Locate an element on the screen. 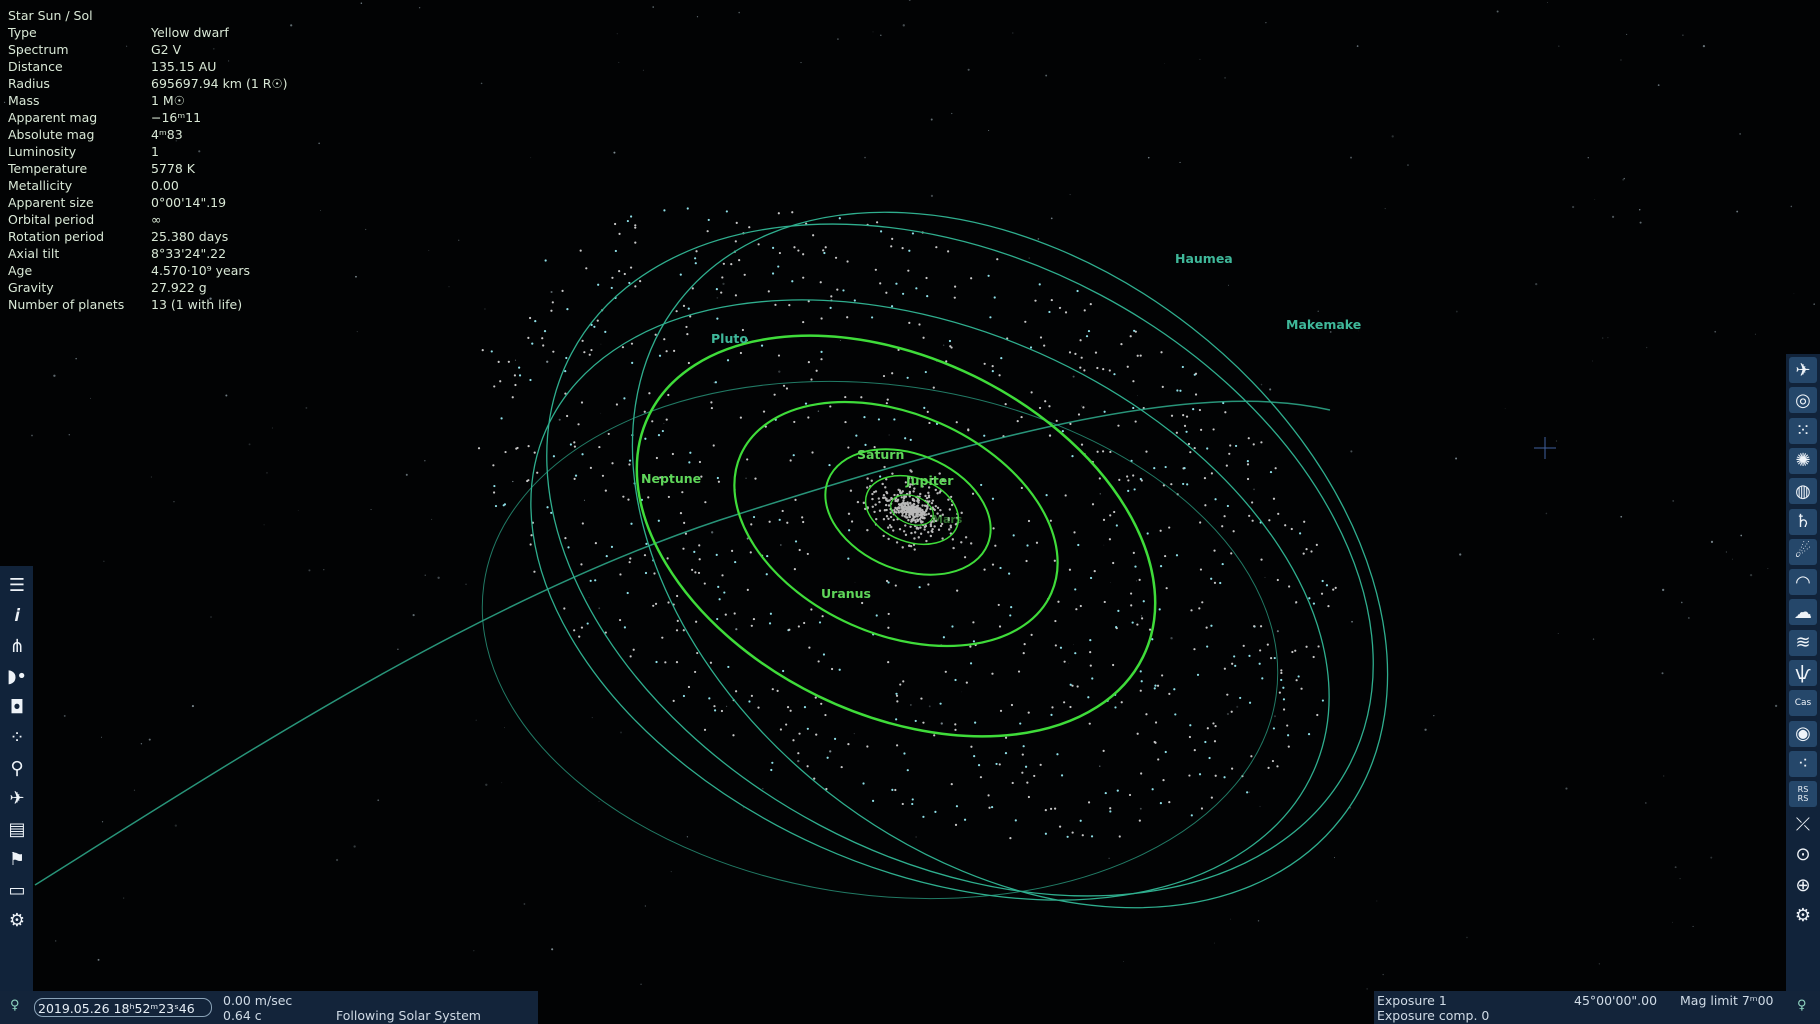 This screenshot has height=1024, width=1820. label-makemake: Makemake is located at coordinates (1323, 324).